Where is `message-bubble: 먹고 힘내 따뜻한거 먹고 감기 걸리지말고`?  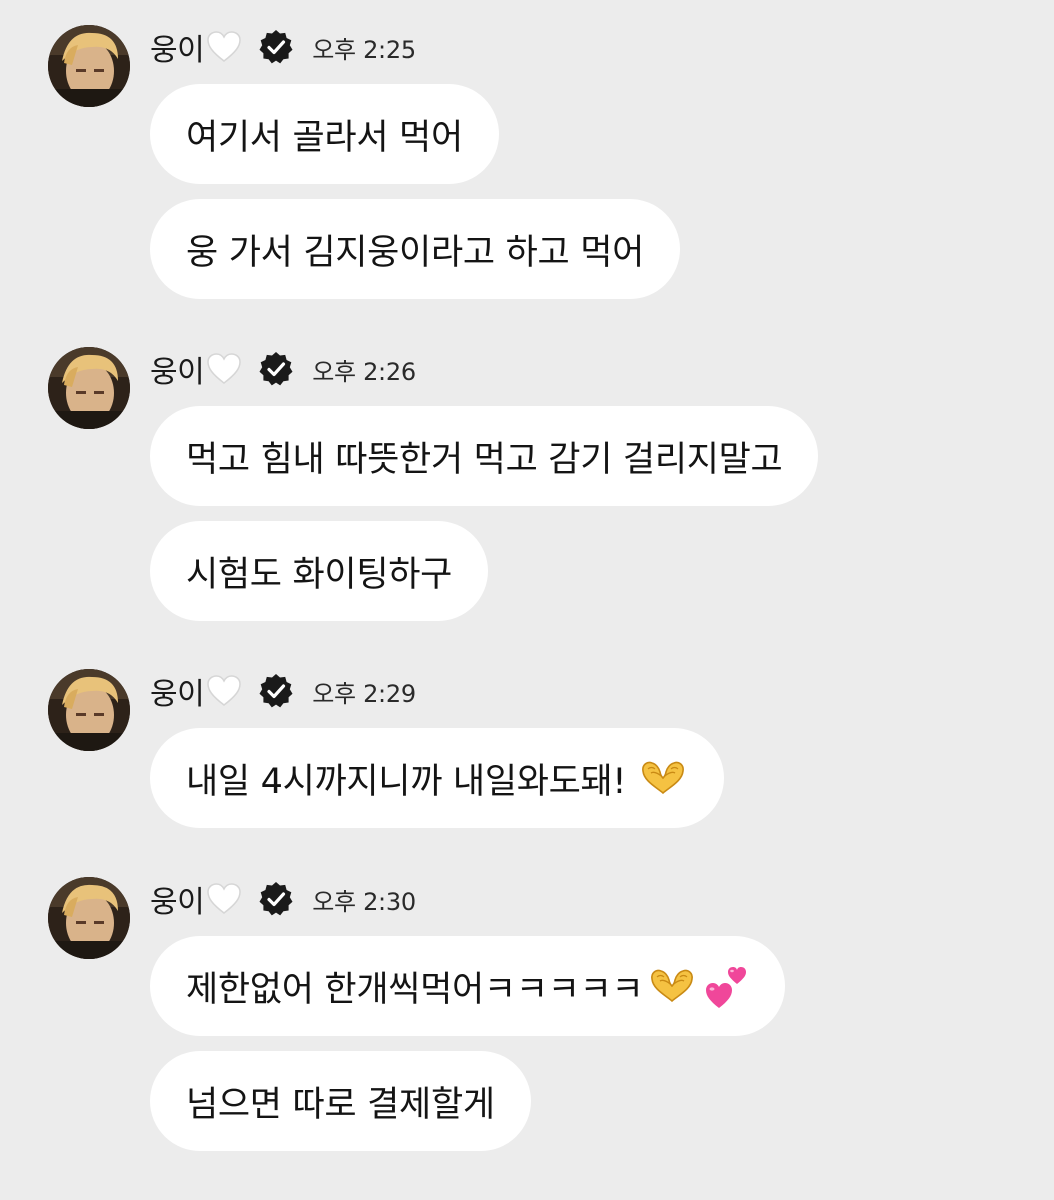
message-bubble: 먹고 힘내 따뜻한거 먹고 감기 걸리지말고 is located at coordinates (484, 456).